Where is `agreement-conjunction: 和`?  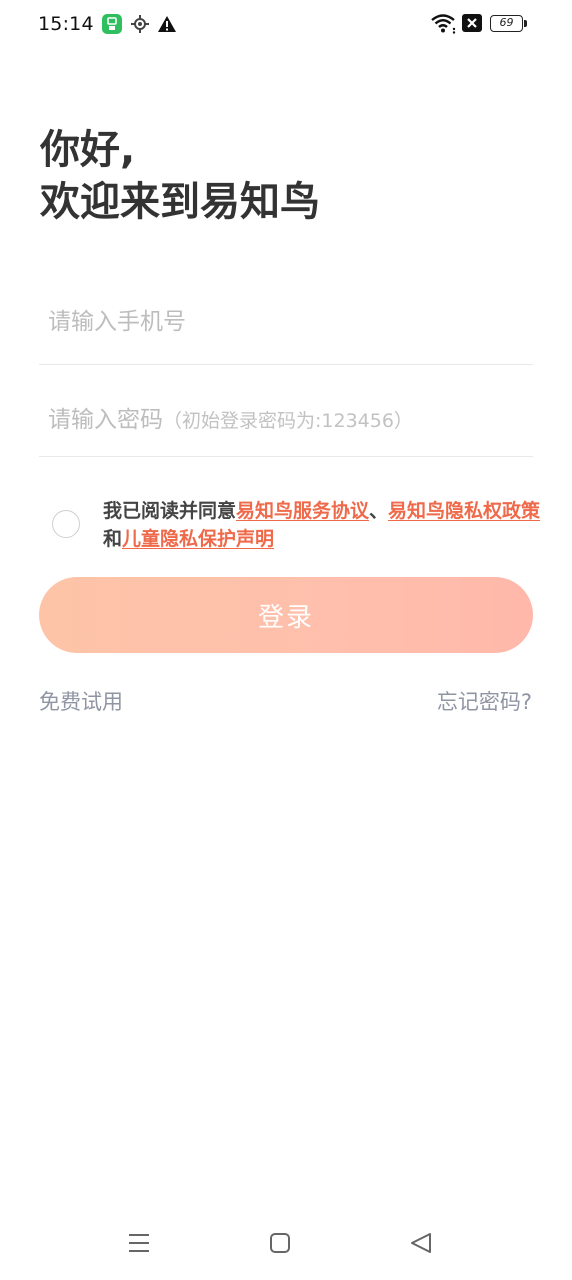 agreement-conjunction: 和 is located at coordinates (113, 539).